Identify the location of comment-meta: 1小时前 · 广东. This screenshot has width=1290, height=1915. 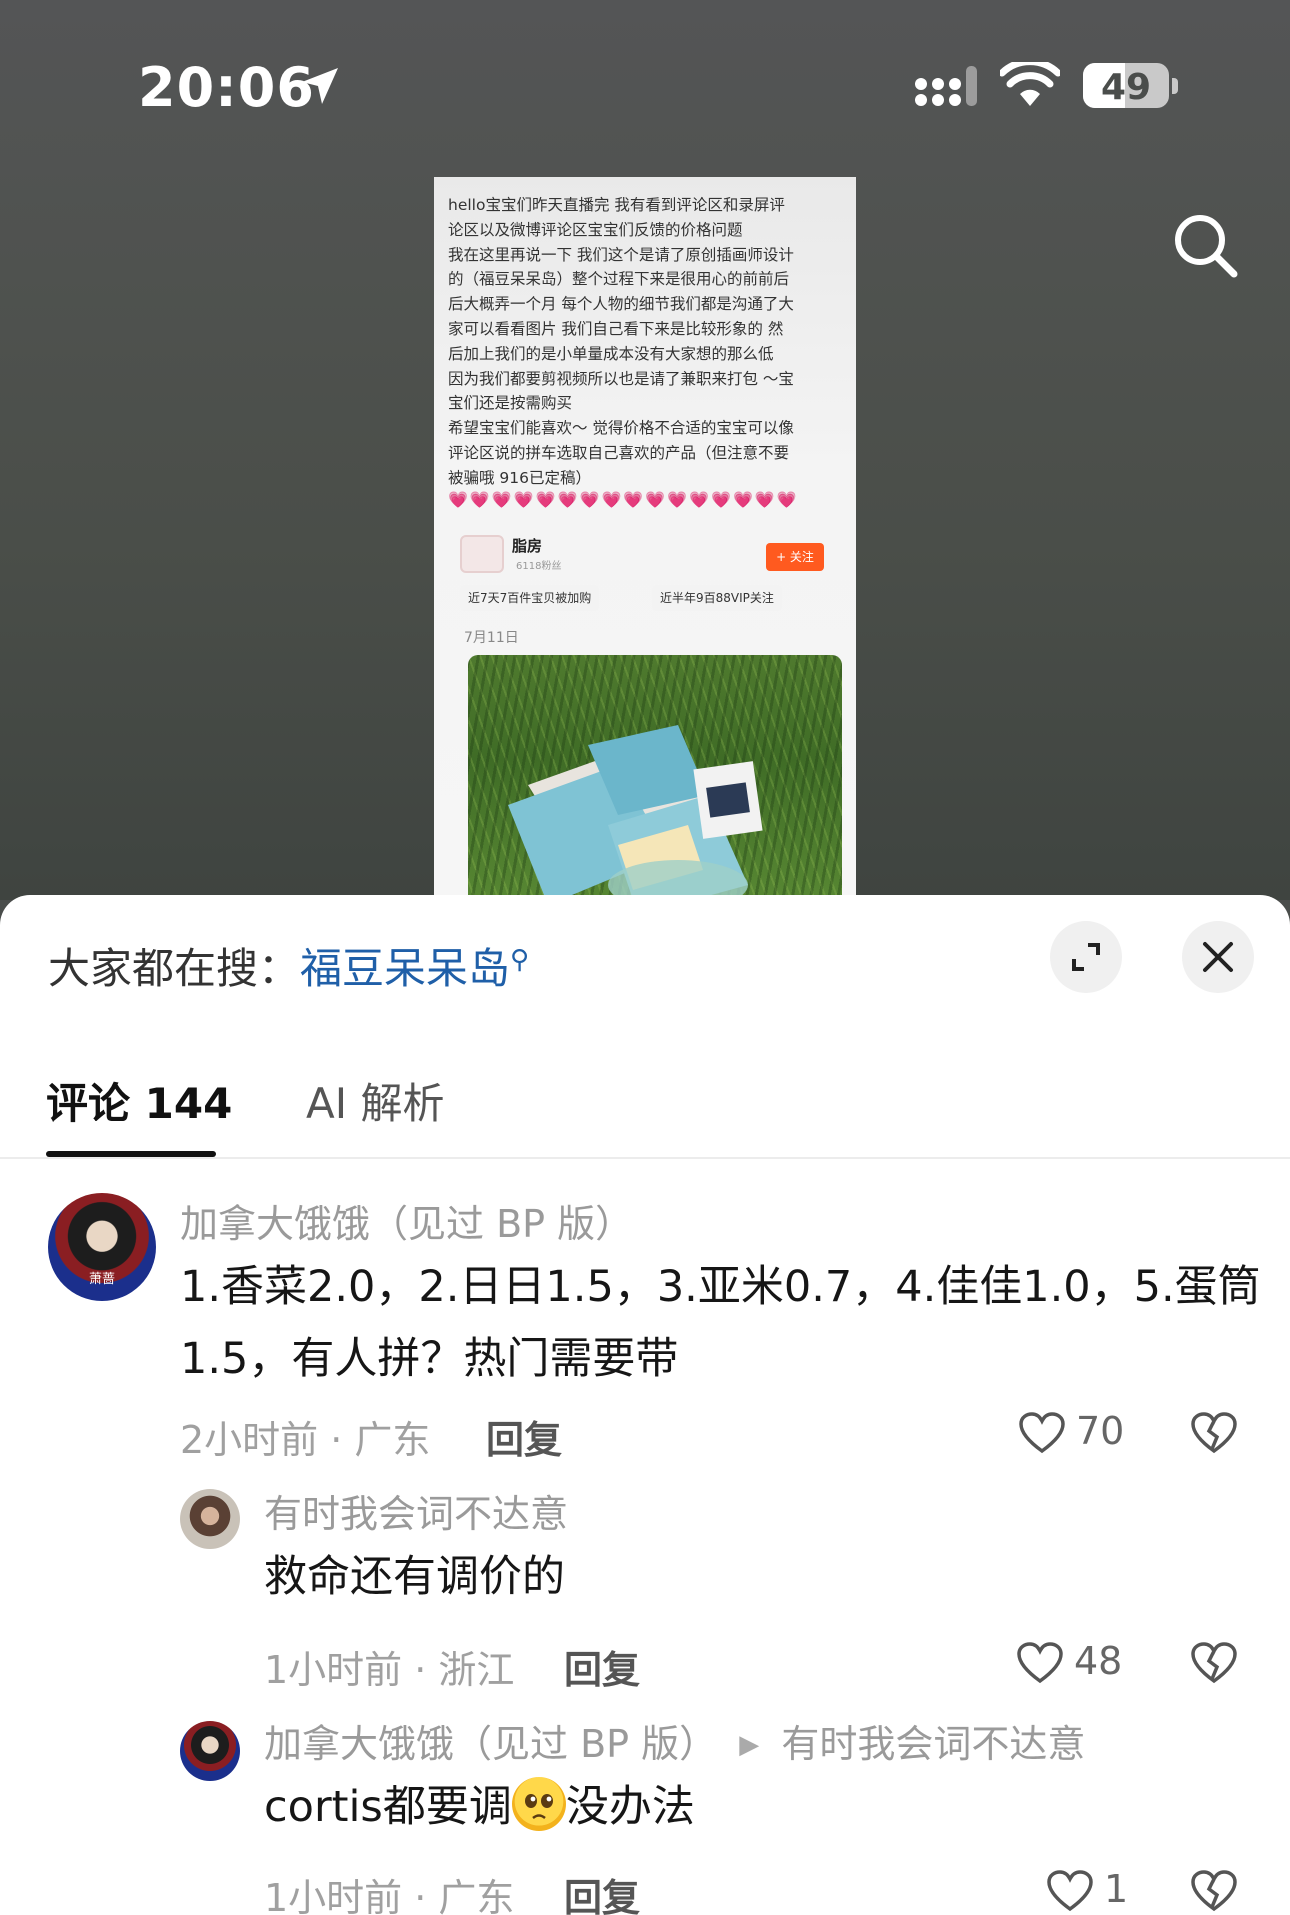
(389, 1895).